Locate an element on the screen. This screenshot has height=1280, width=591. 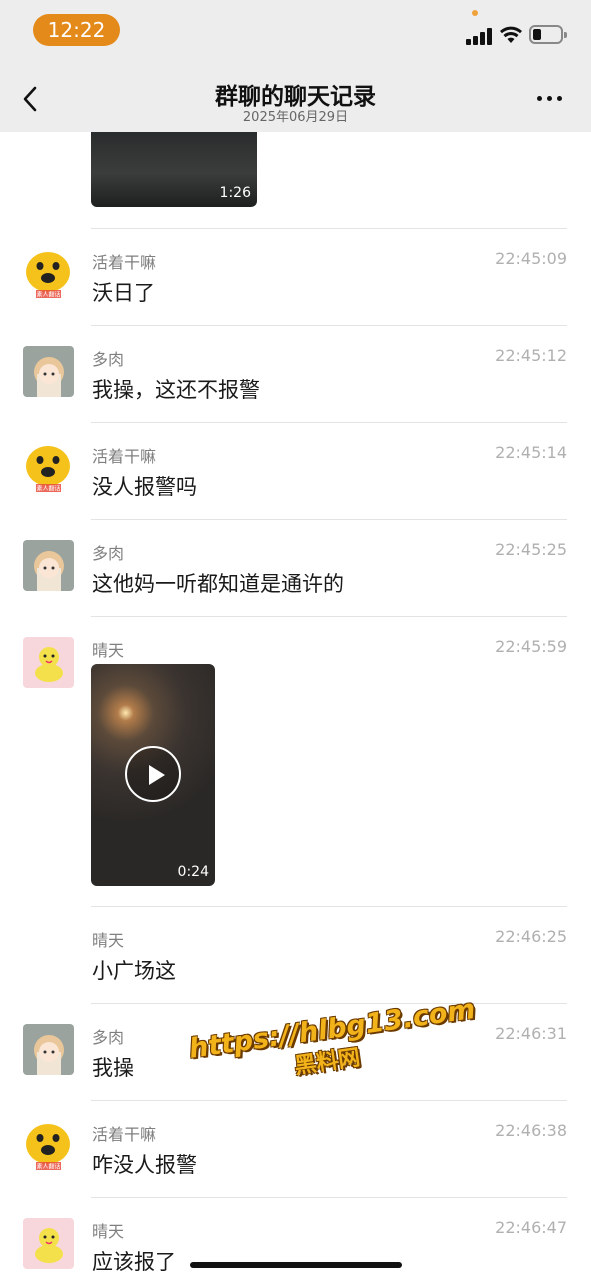
message-text: 咋没人报警 is located at coordinates (144, 1164).